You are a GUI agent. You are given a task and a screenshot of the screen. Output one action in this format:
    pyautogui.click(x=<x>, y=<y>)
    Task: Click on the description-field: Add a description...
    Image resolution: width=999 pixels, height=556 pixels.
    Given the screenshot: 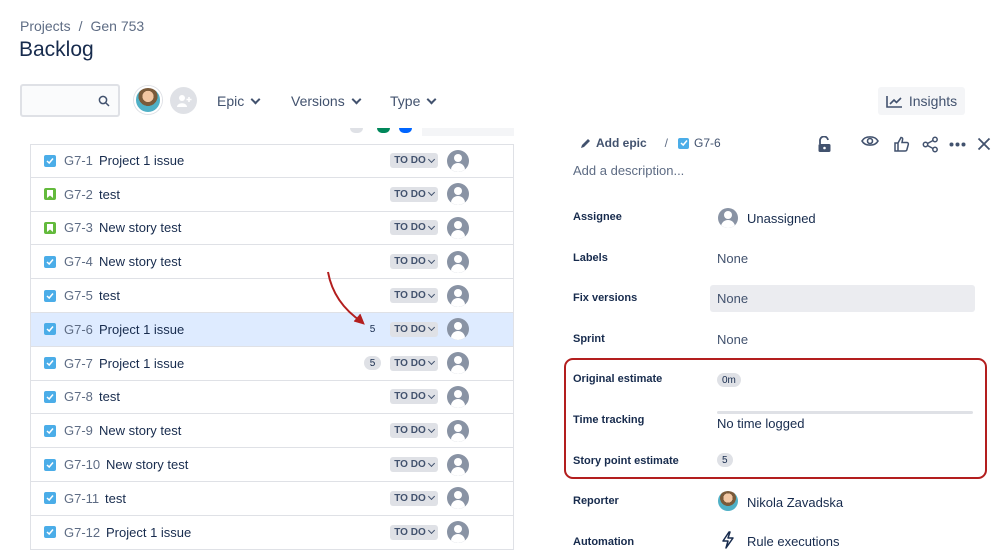 What is the action you would take?
    pyautogui.click(x=628, y=170)
    